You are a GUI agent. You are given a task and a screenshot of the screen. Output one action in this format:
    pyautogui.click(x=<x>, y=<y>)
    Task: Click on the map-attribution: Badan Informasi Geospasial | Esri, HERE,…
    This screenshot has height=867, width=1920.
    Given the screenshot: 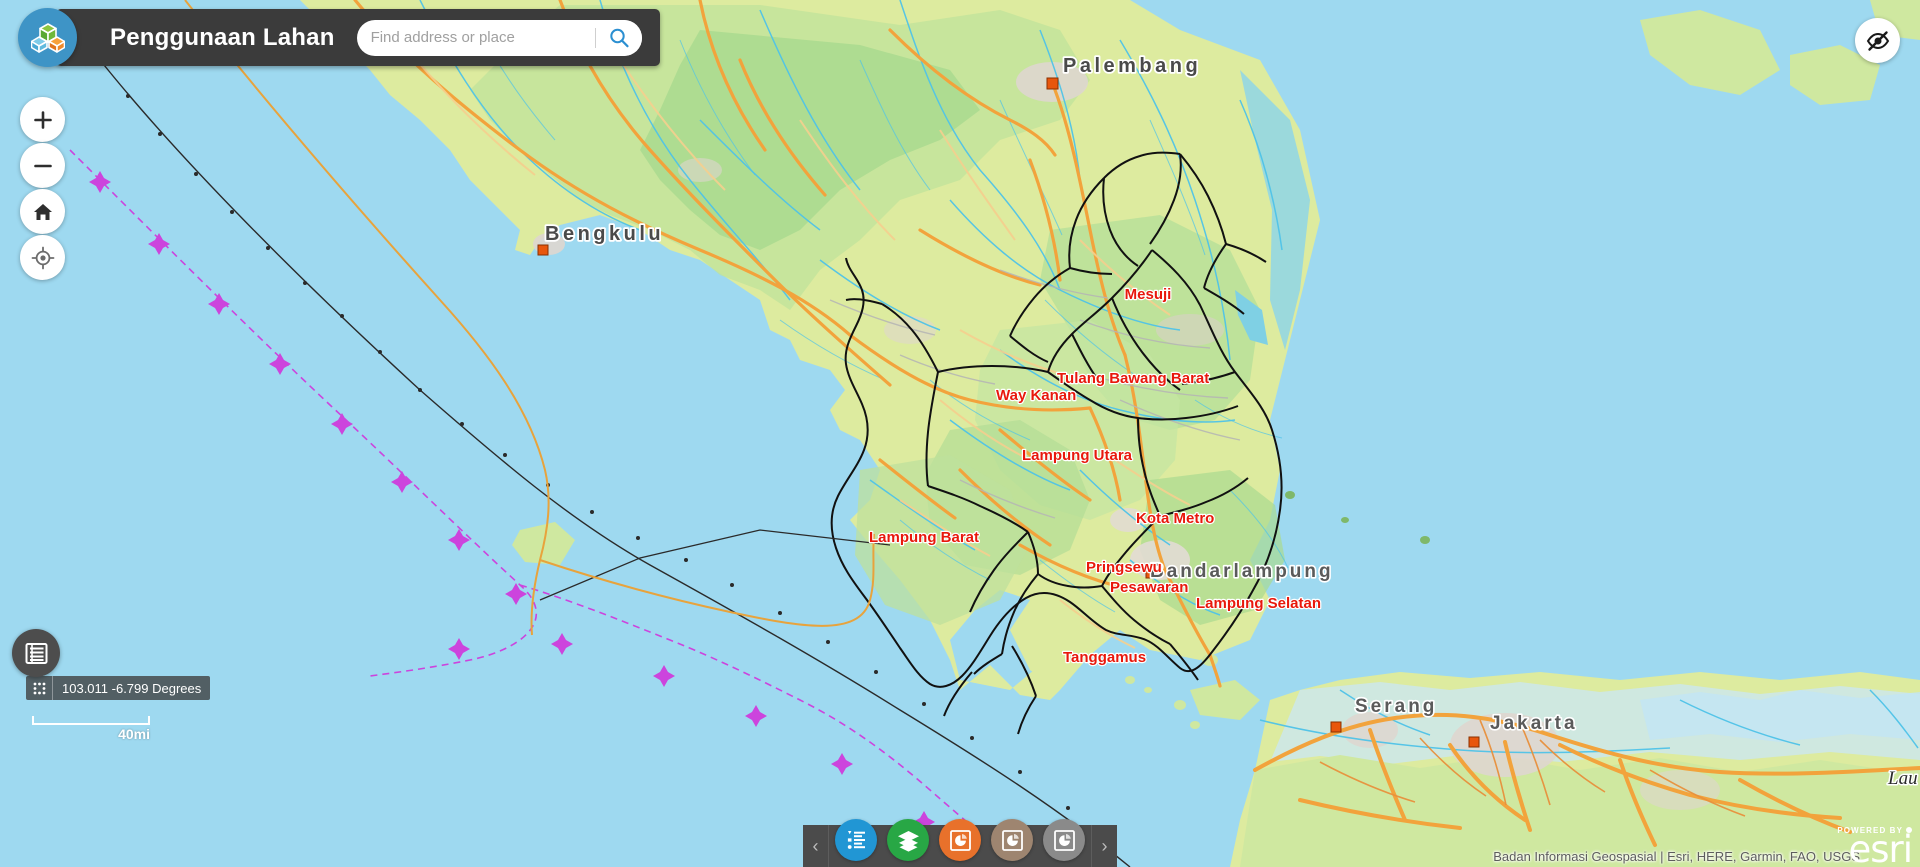 What is the action you would take?
    pyautogui.click(x=1676, y=856)
    